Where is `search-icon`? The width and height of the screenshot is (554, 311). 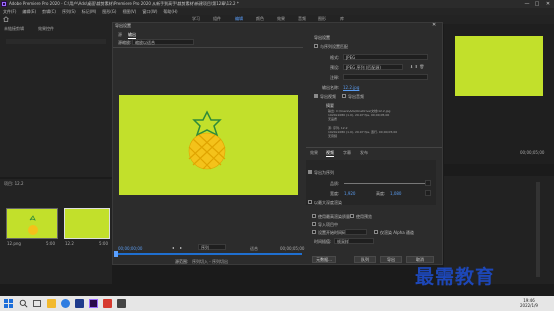 search-icon is located at coordinates (23, 303).